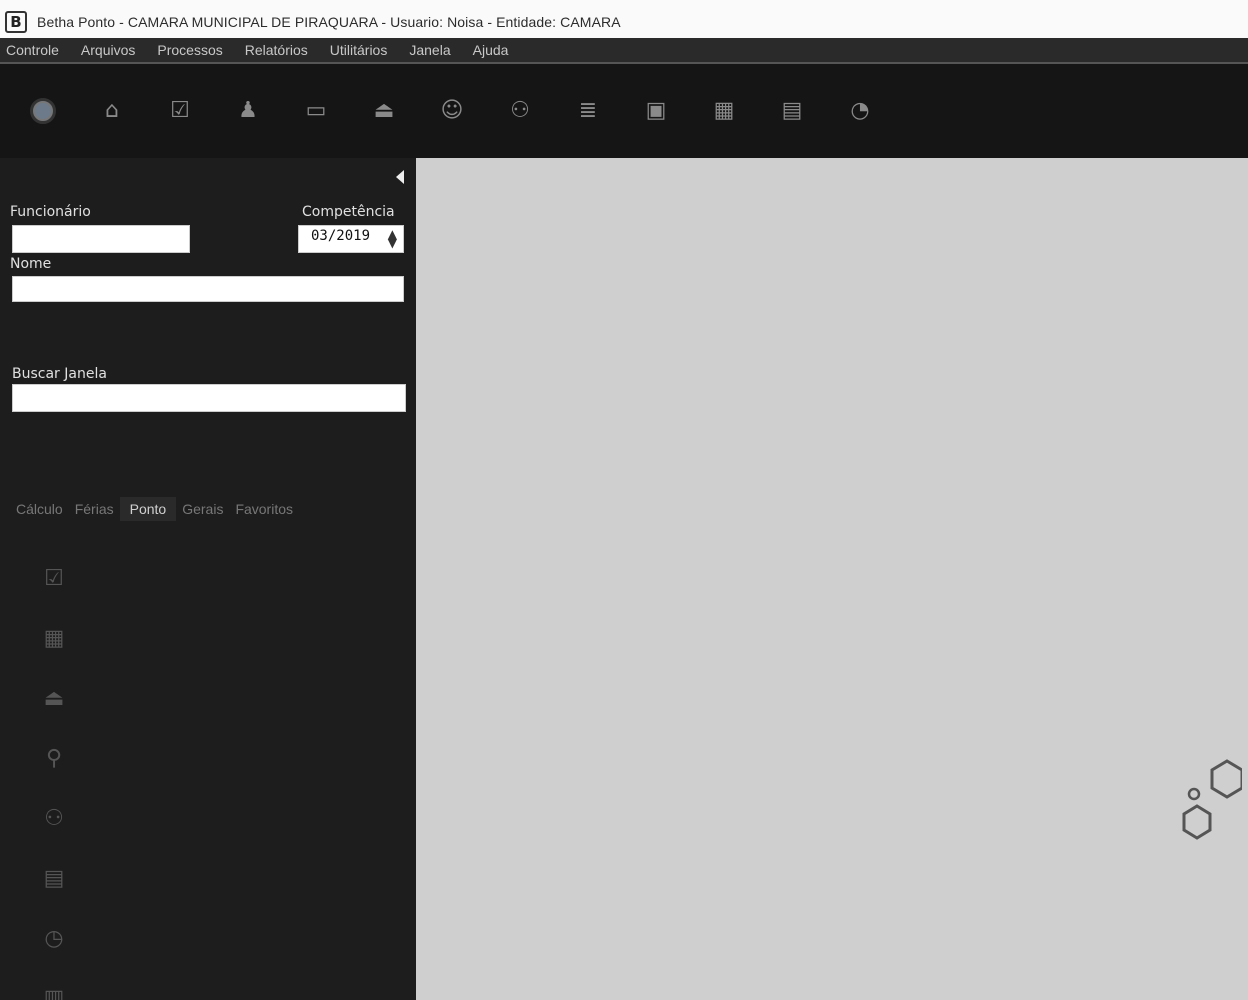 The height and width of the screenshot is (1000, 1248). Describe the element at coordinates (218, 984) in the screenshot. I see `list-item: ▥` at that location.